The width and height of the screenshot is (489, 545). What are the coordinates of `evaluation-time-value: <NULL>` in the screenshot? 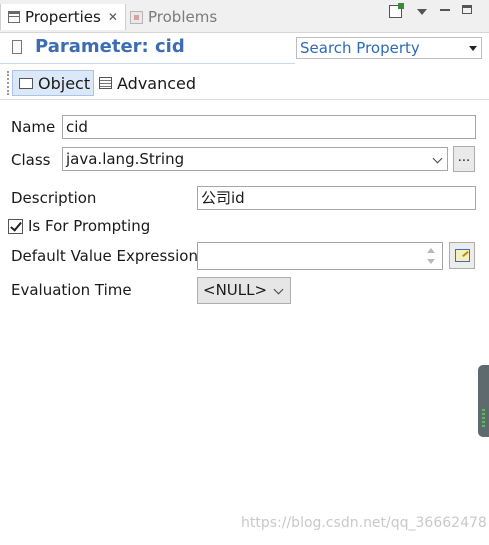 It's located at (235, 290).